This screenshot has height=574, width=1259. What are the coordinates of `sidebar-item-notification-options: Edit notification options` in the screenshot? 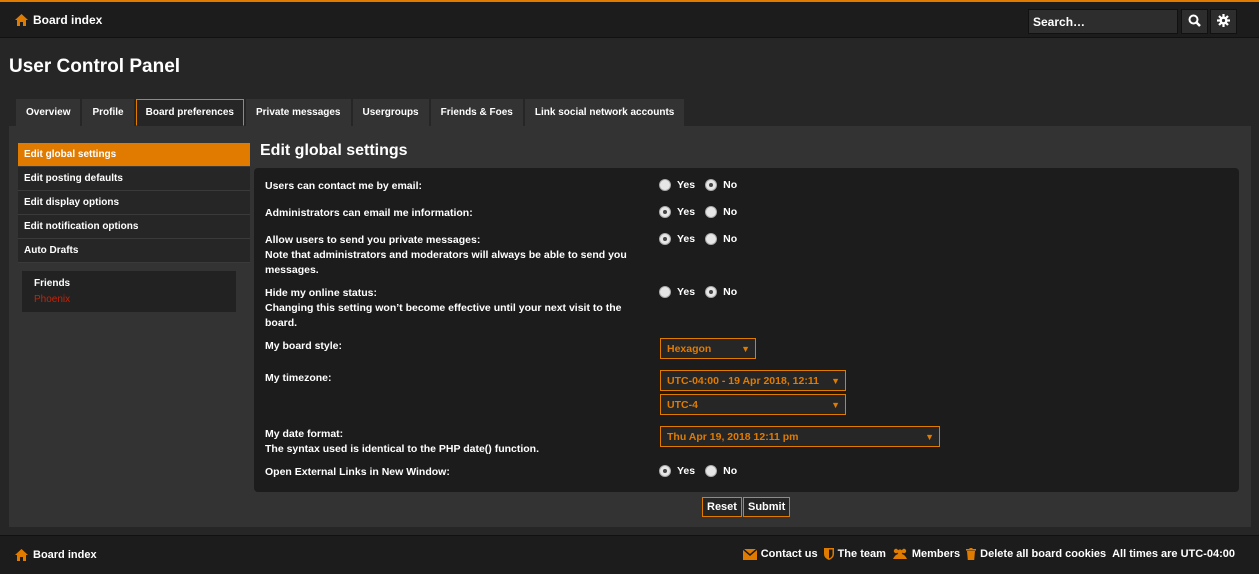 It's located at (134, 227).